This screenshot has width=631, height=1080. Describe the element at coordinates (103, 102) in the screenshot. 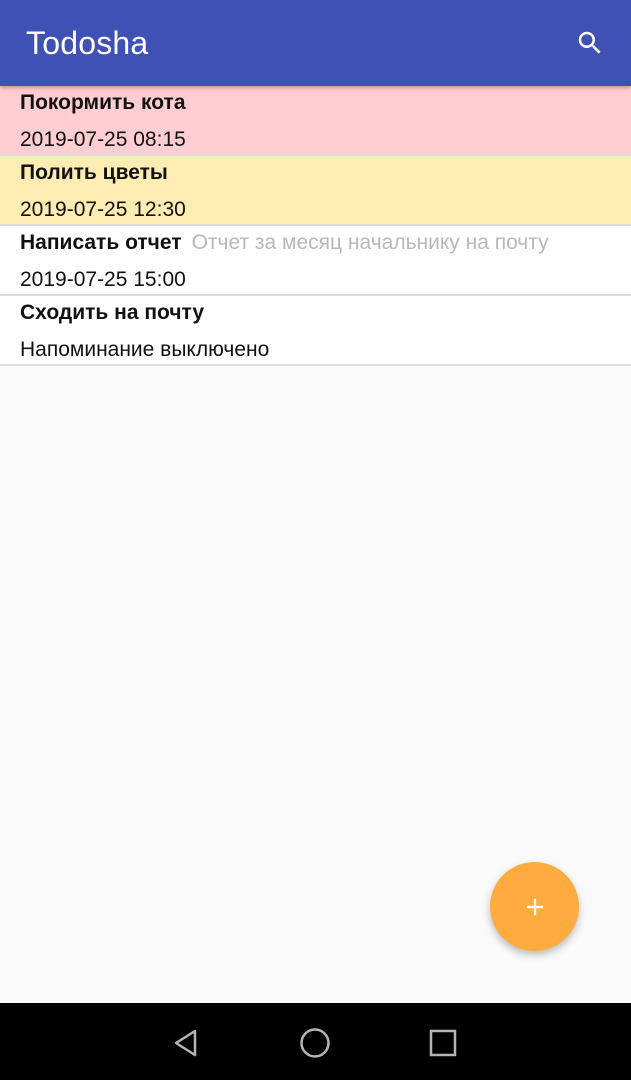

I see `task-title: Покормить кота` at that location.